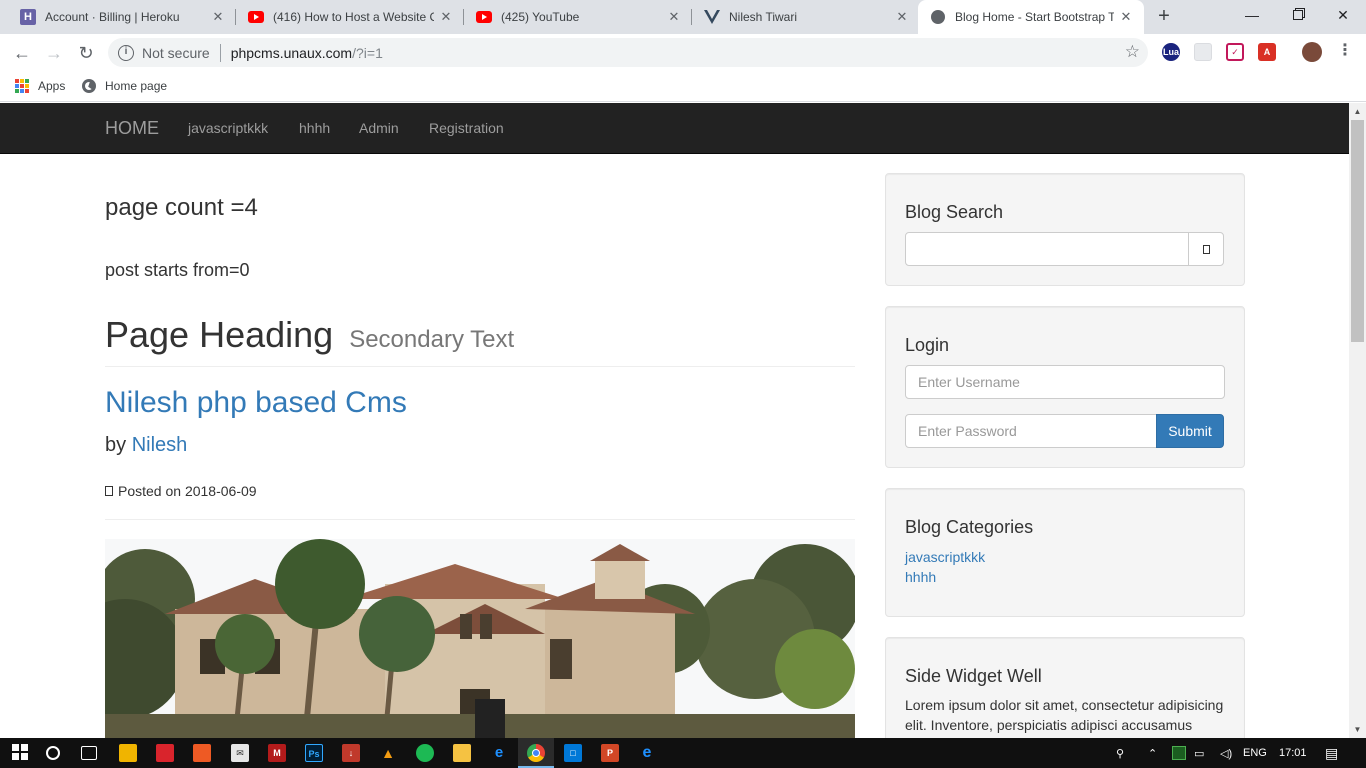  I want to click on category-link-javascriptkkk: javascriptkkk, so click(945, 557).